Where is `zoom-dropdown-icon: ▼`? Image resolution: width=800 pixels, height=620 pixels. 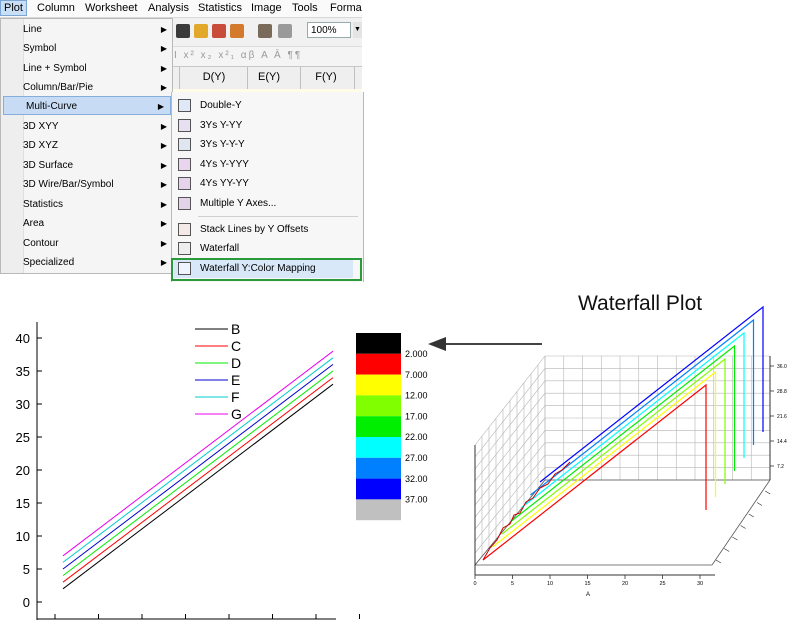 zoom-dropdown-icon: ▼ is located at coordinates (357, 30).